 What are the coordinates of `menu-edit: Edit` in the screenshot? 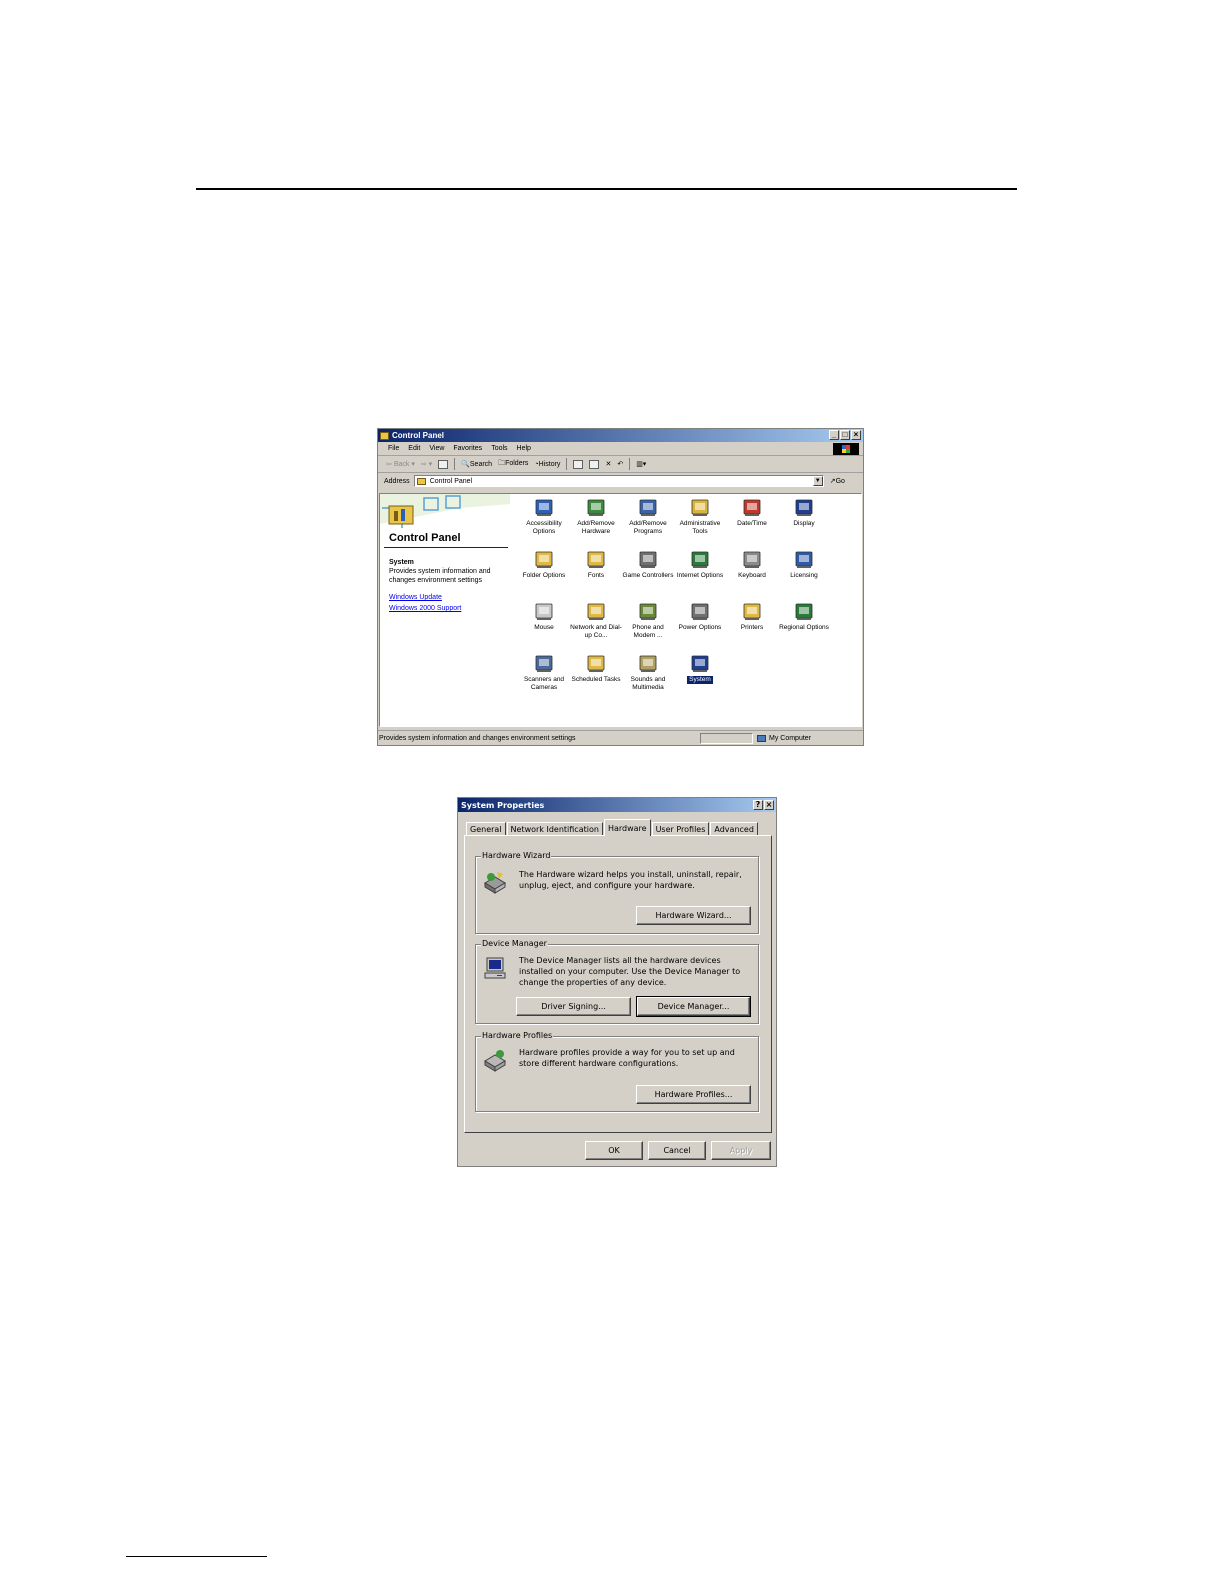 It's located at (414, 448).